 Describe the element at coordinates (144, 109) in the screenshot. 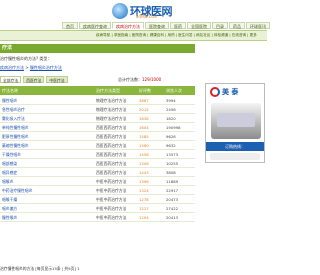

I see `rating-count: 2015` at that location.